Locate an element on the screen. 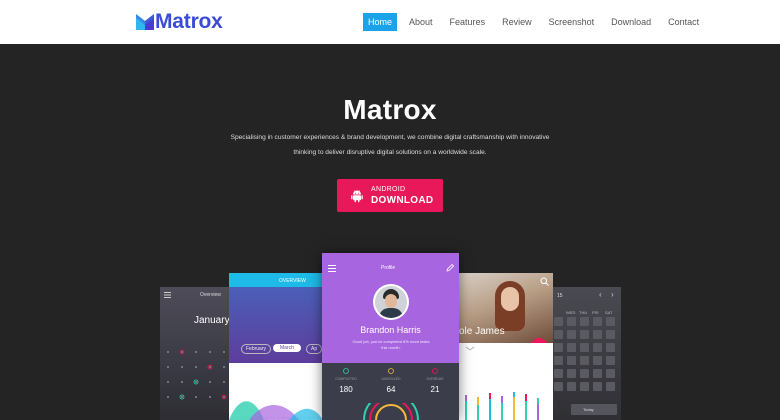 The image size is (780, 420). stat-overdue-value: 21 is located at coordinates (435, 389).